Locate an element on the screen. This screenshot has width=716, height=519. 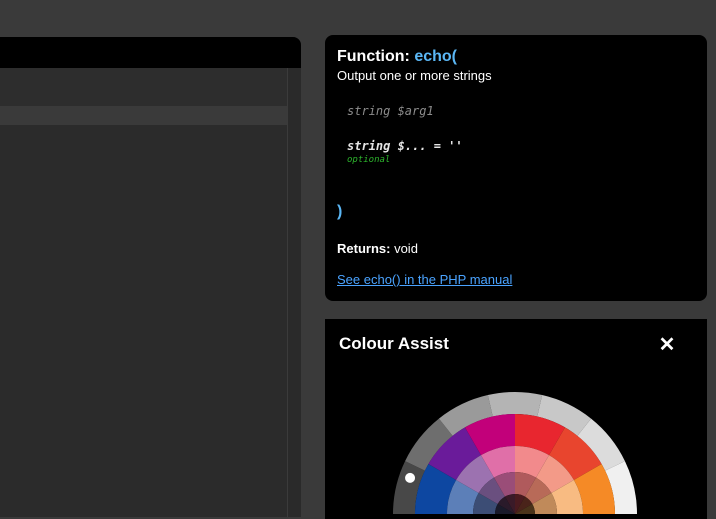
editor-current-line is located at coordinates (143, 115).